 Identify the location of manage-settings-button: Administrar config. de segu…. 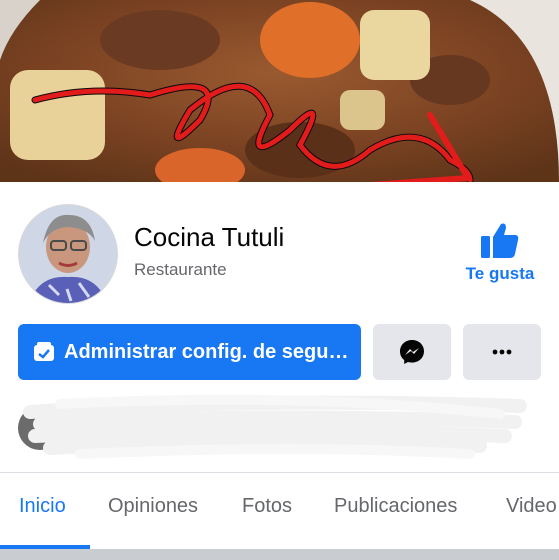
(189, 352).